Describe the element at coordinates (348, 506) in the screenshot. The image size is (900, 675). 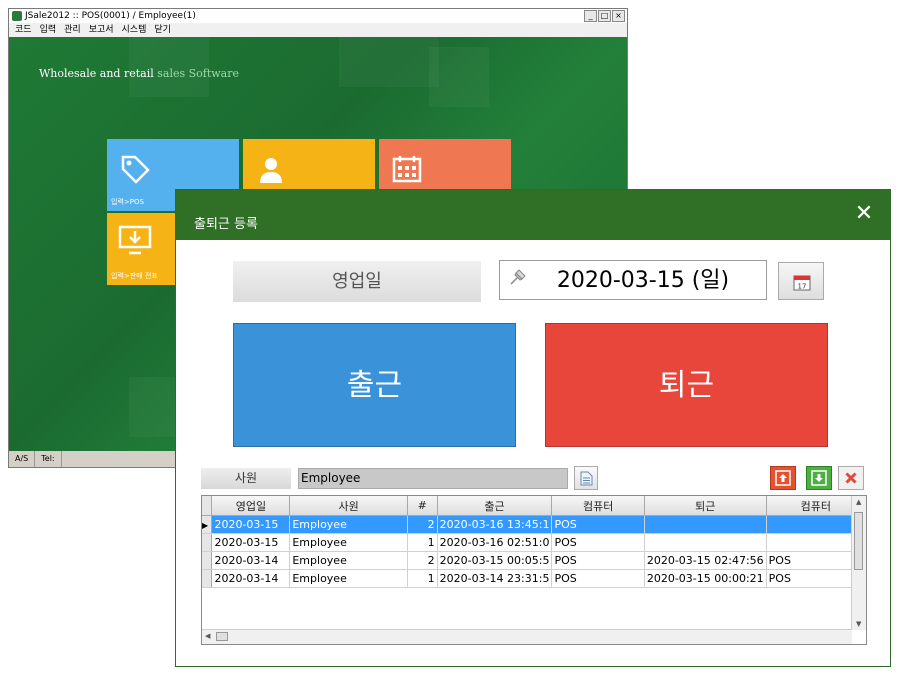
I see `column-header: 사원` at that location.